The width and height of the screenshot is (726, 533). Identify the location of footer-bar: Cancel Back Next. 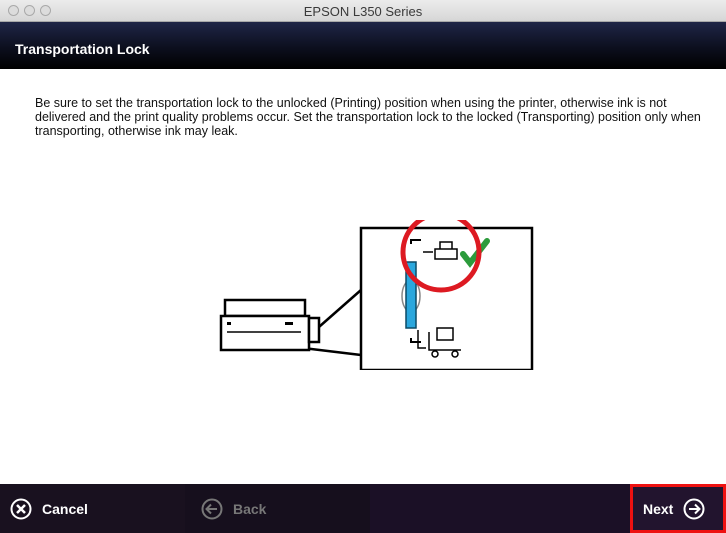
(363, 508).